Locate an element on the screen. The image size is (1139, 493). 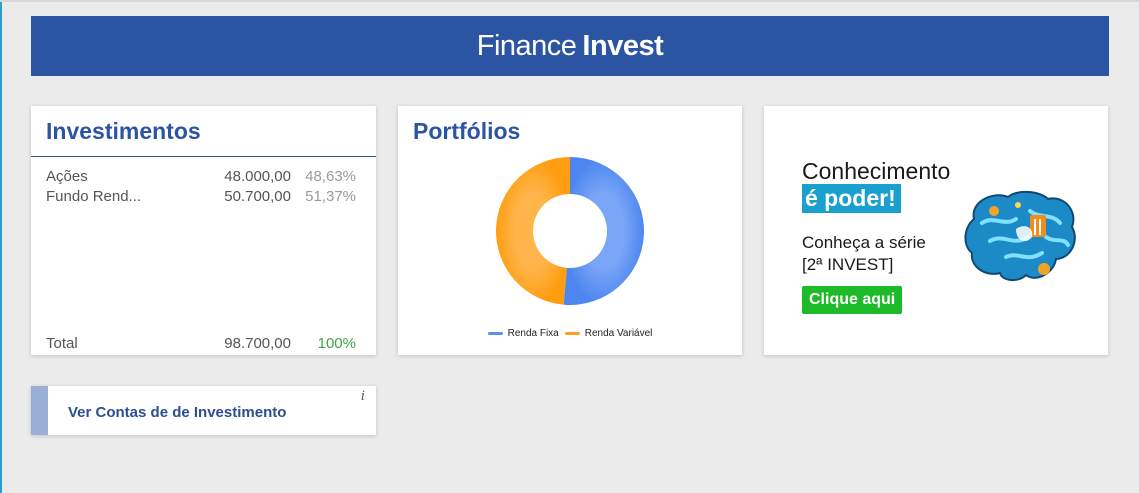
legend-item-renda-variavel: Renda Variável is located at coordinates (608, 333).